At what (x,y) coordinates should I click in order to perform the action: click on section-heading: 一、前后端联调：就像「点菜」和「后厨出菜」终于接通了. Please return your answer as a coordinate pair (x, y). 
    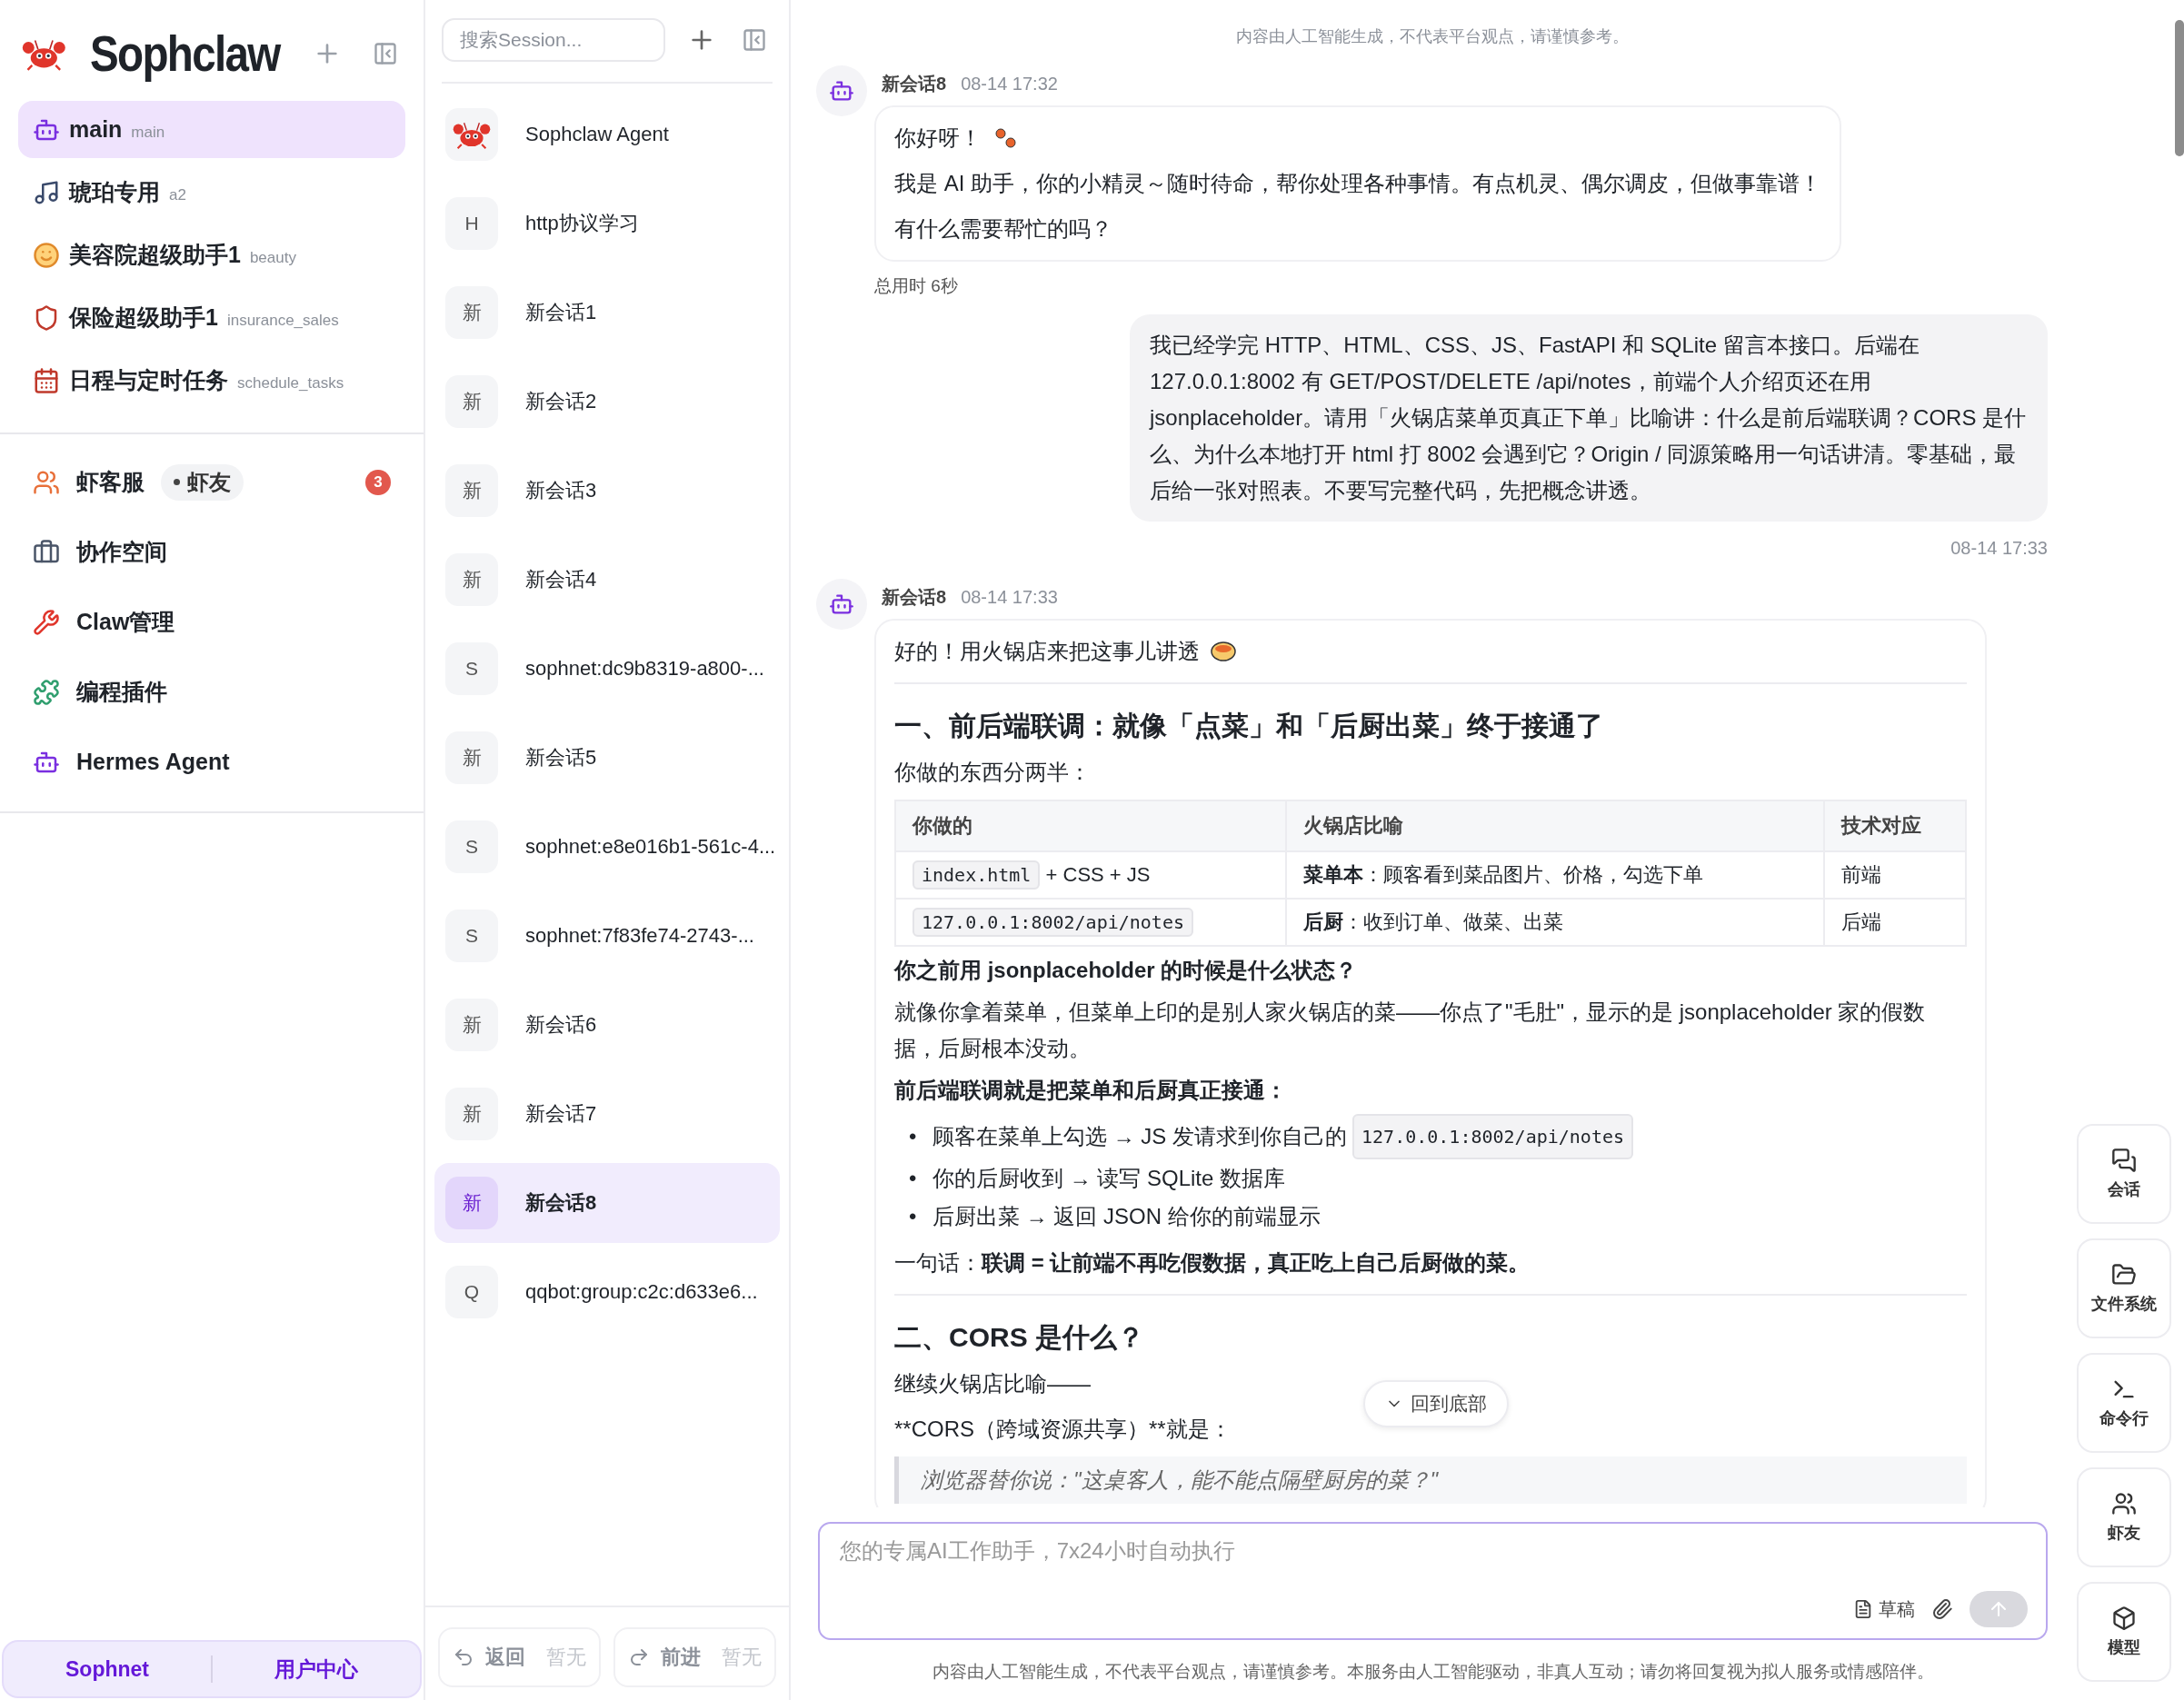
    Looking at the image, I should click on (1249, 726).